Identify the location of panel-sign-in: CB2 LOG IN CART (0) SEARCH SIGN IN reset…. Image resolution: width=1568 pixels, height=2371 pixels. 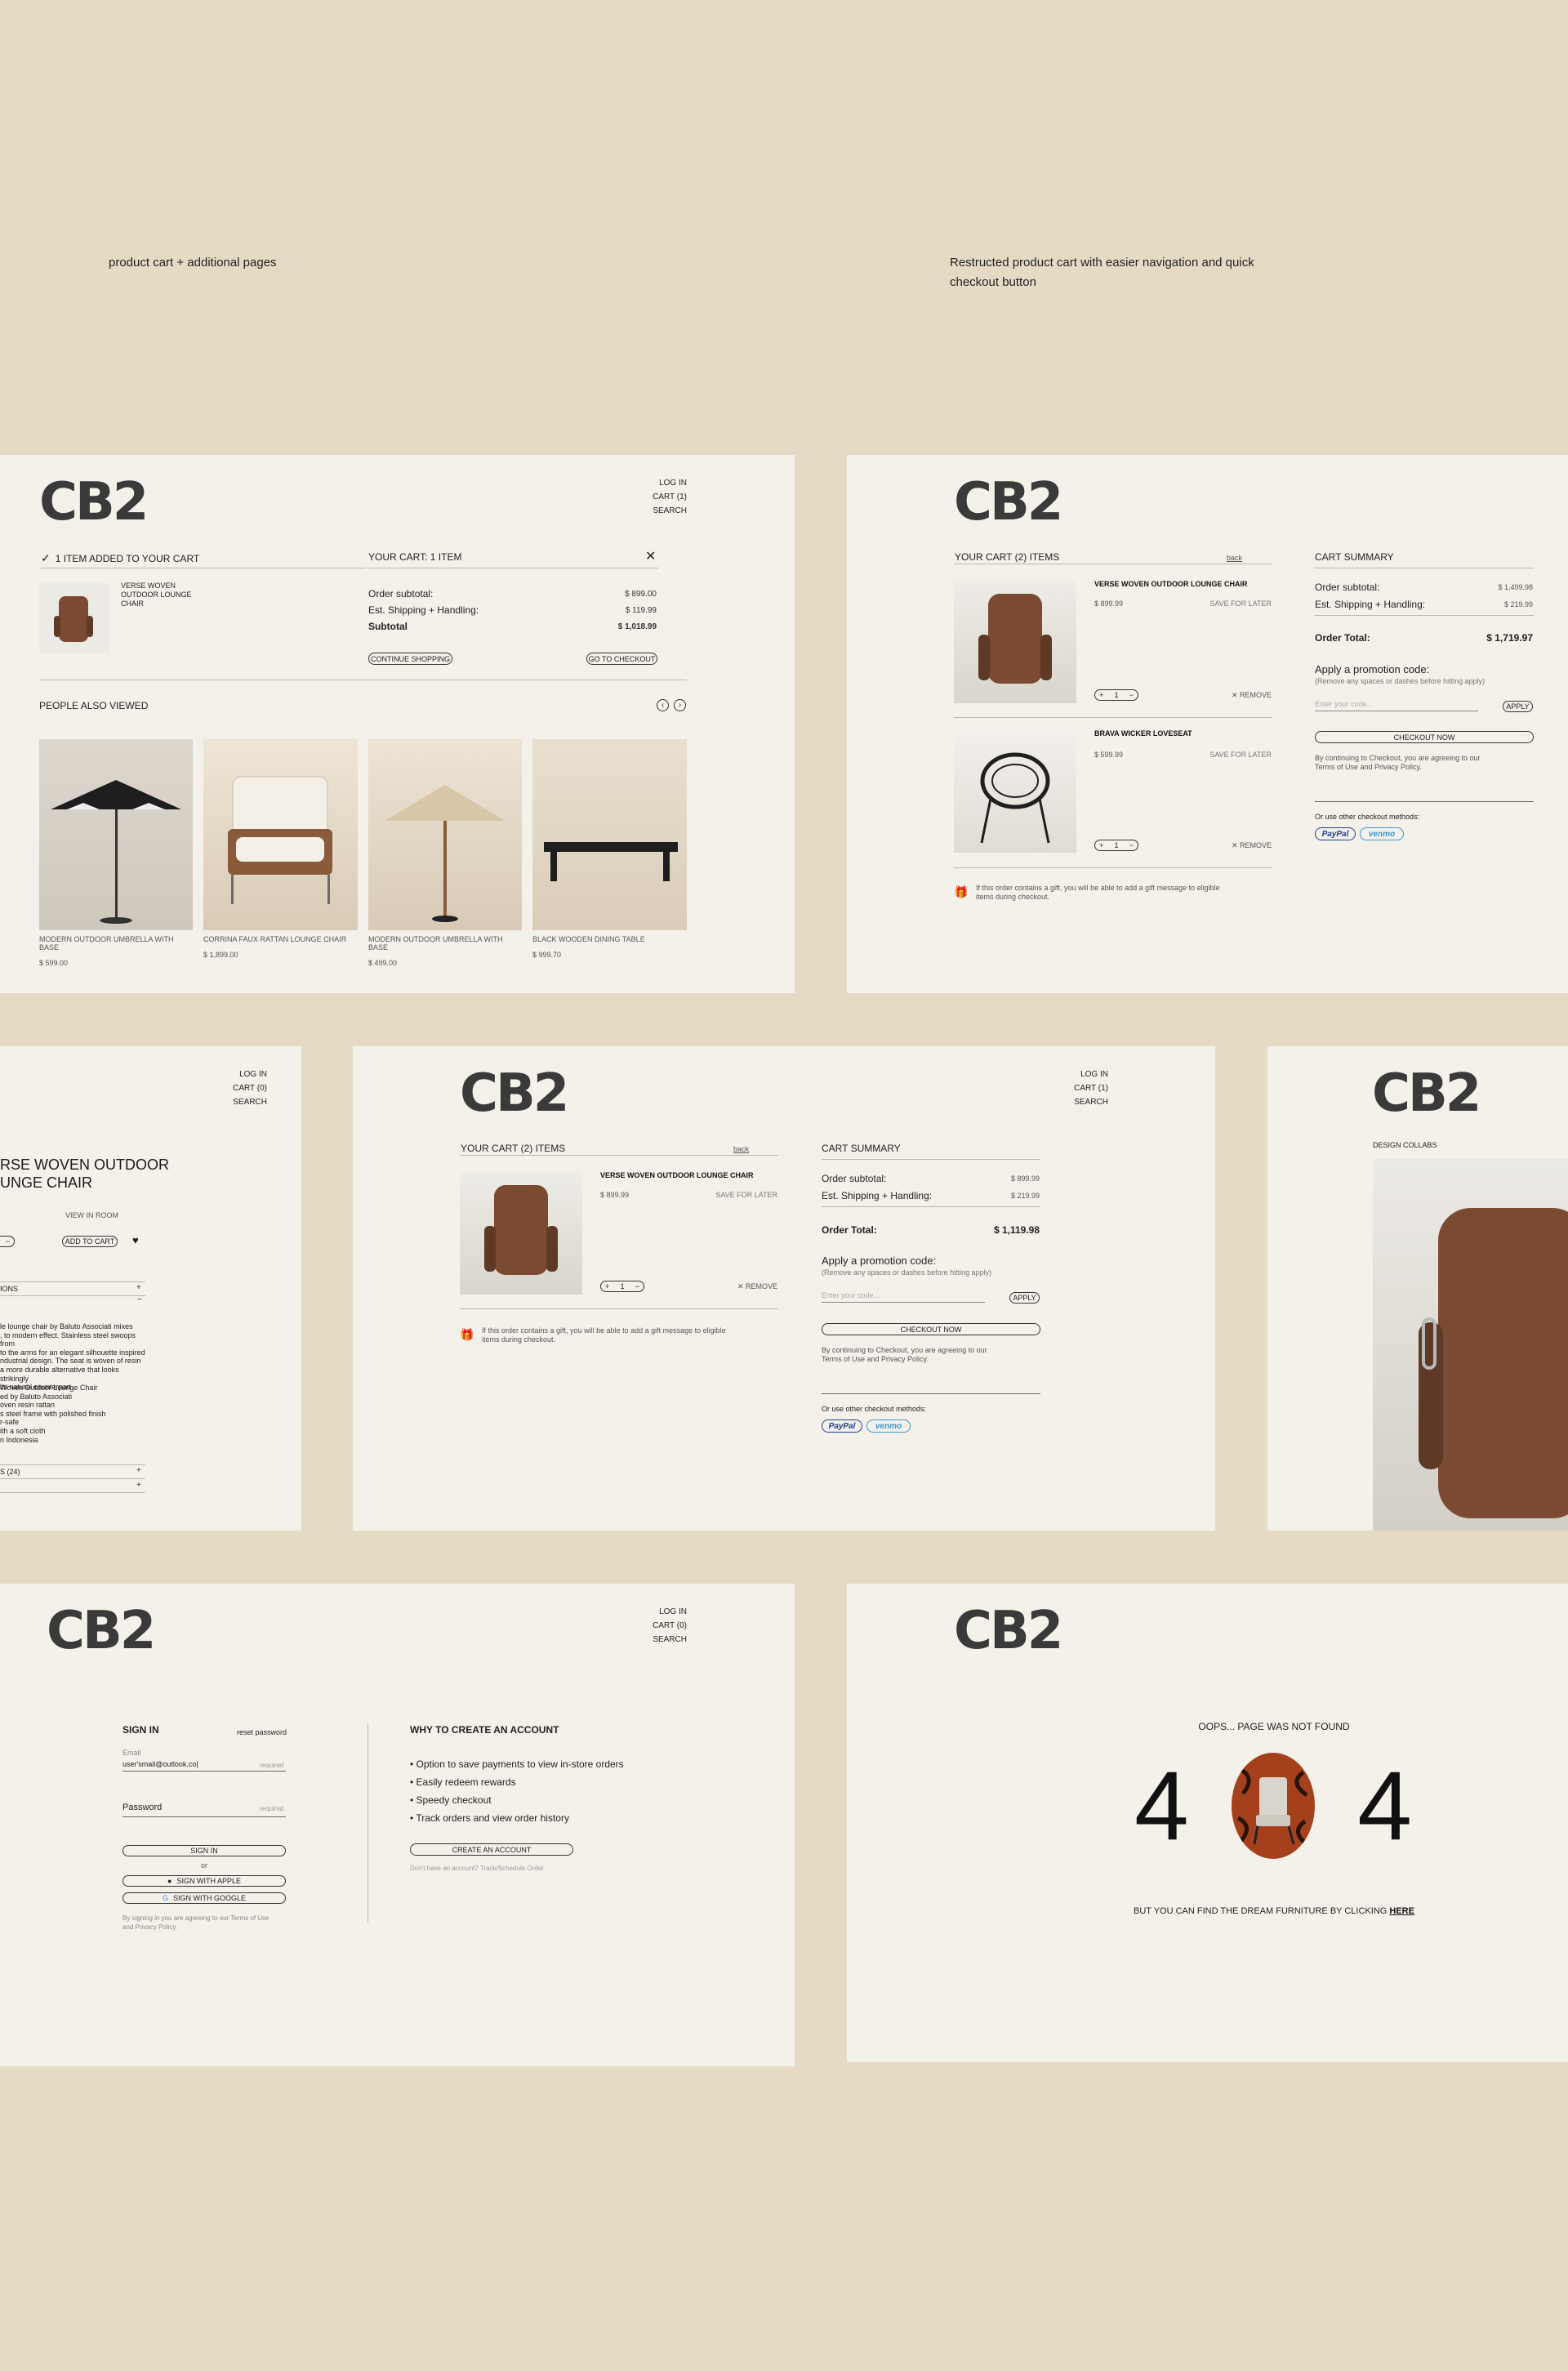
(397, 1825).